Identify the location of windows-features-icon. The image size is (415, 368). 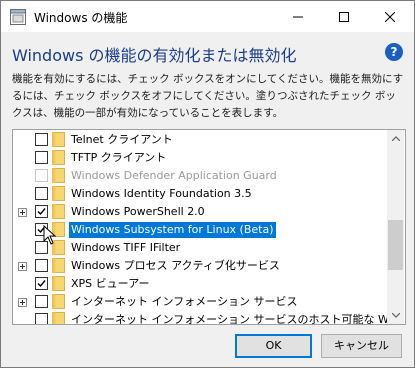
(18, 17).